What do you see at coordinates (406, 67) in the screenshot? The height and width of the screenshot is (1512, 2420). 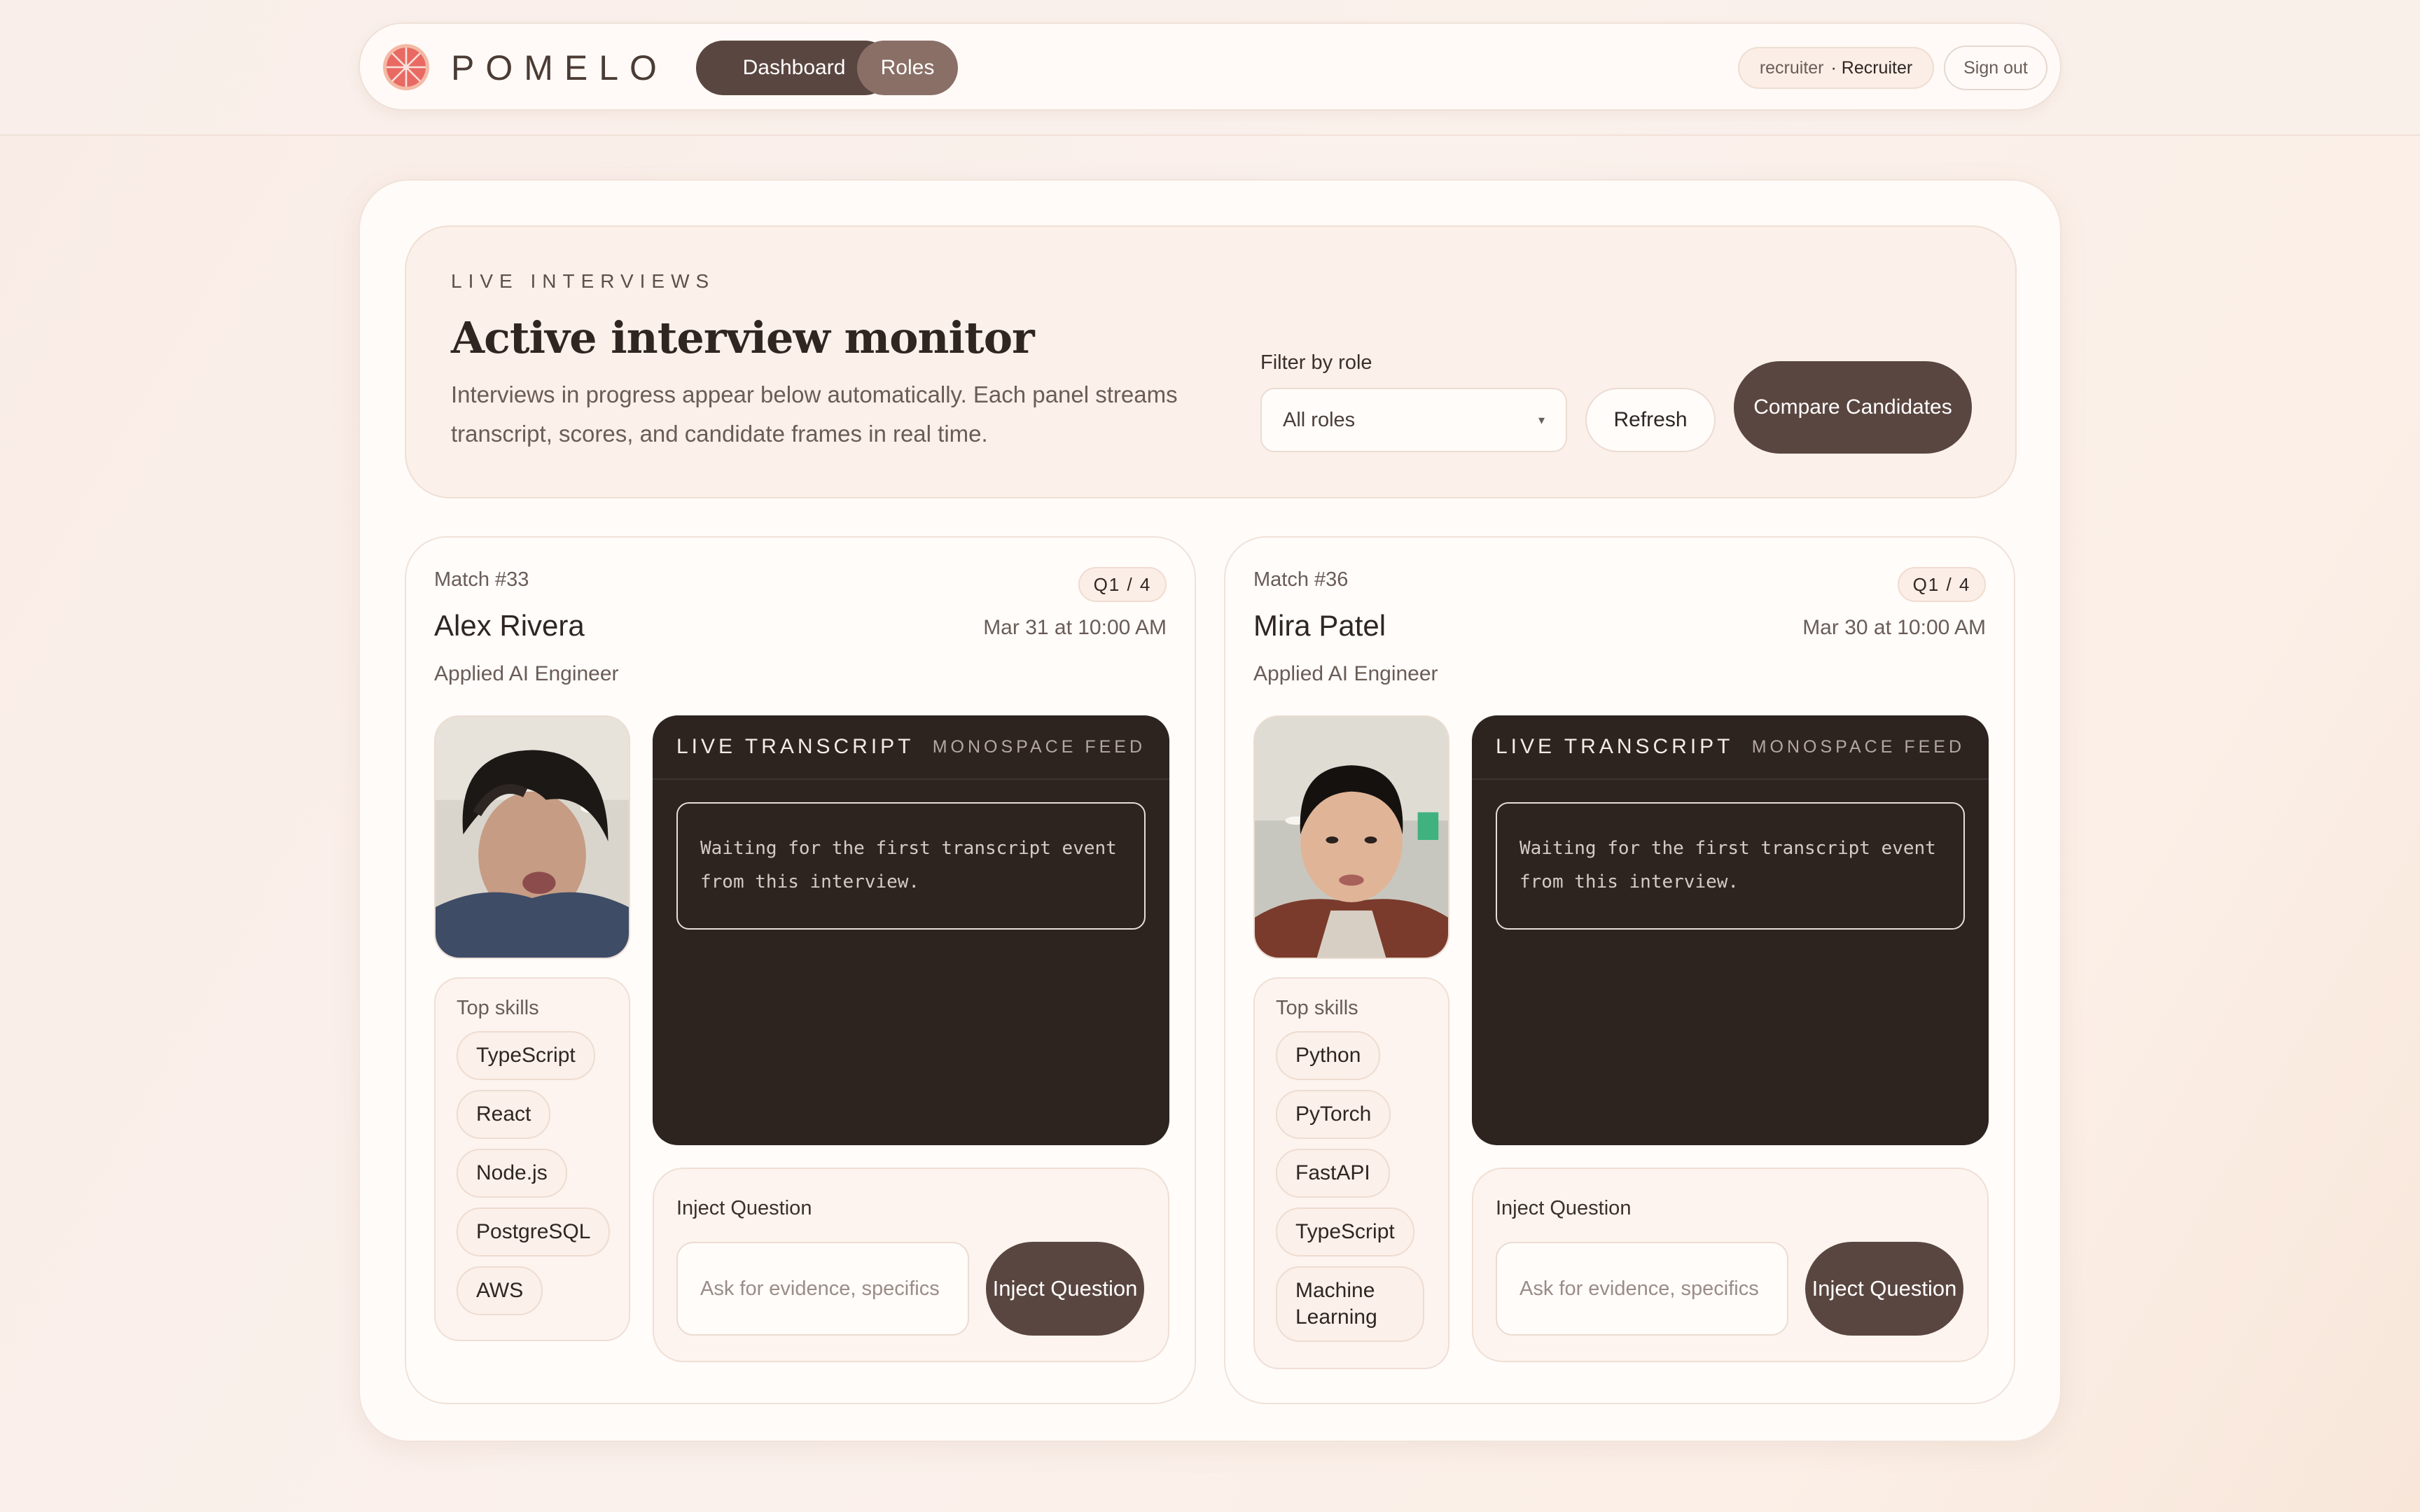 I see `grapefruit-logo-icon` at bounding box center [406, 67].